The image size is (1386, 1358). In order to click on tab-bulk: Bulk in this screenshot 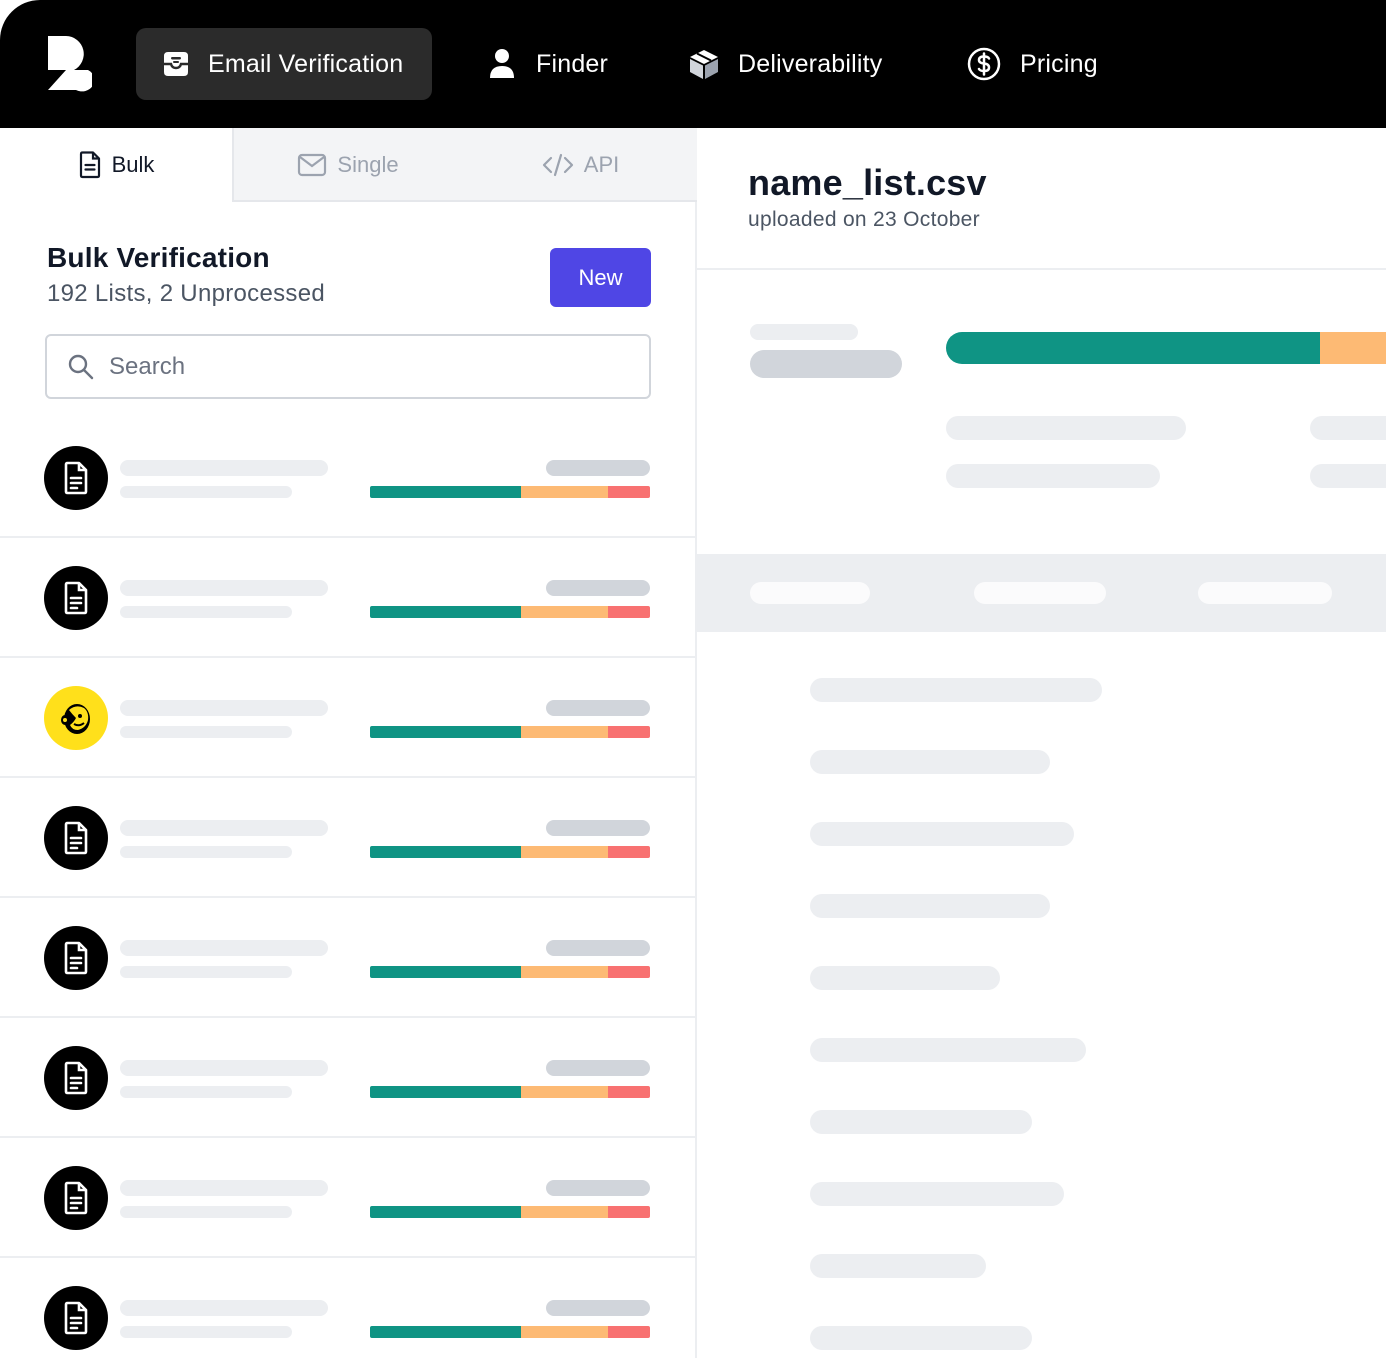, I will do `click(116, 165)`.